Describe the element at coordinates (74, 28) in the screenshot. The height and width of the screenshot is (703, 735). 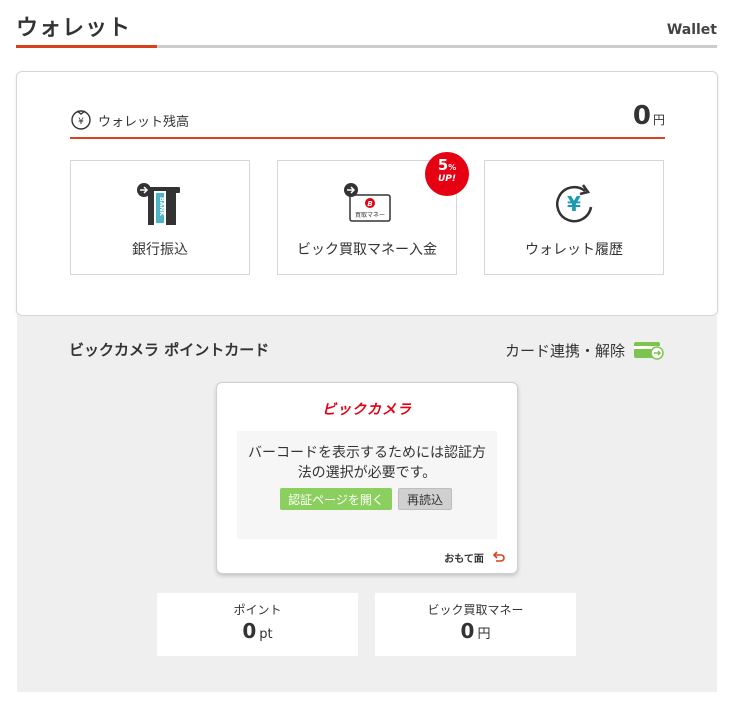
I see `page-title: ウォレット` at that location.